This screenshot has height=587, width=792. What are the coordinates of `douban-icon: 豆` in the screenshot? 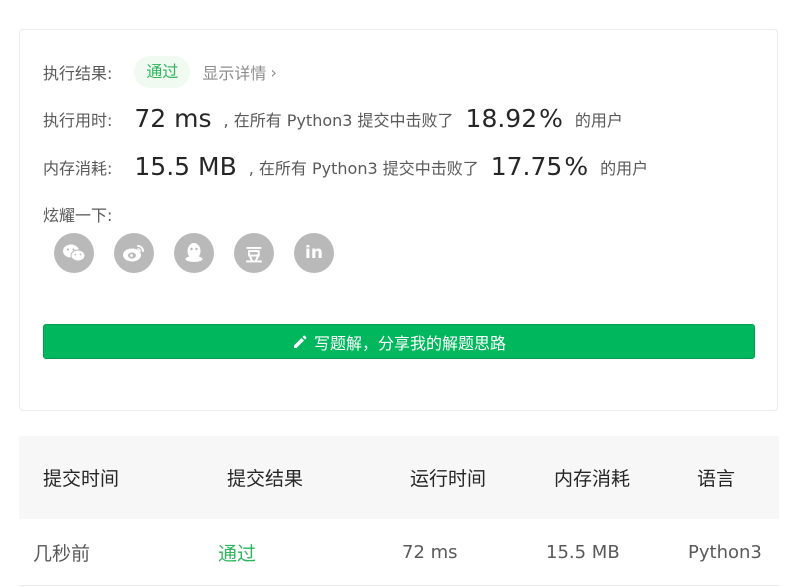 It's located at (254, 255).